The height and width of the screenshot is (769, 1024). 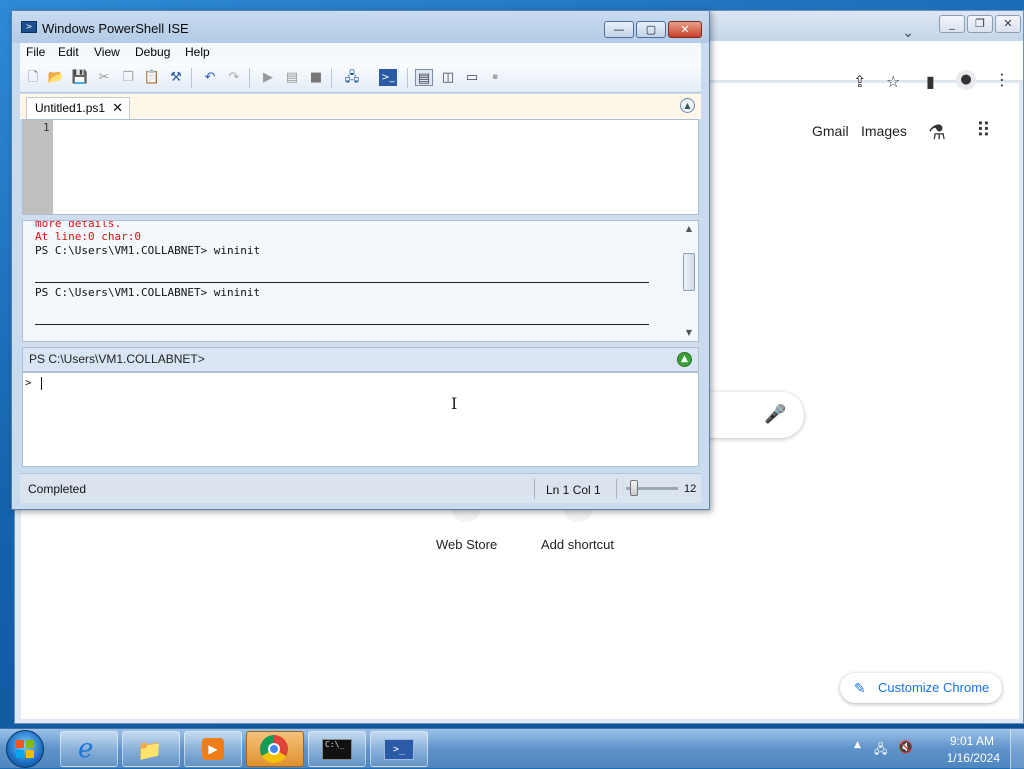 I want to click on commands-icon: ▪, so click(x=495, y=77).